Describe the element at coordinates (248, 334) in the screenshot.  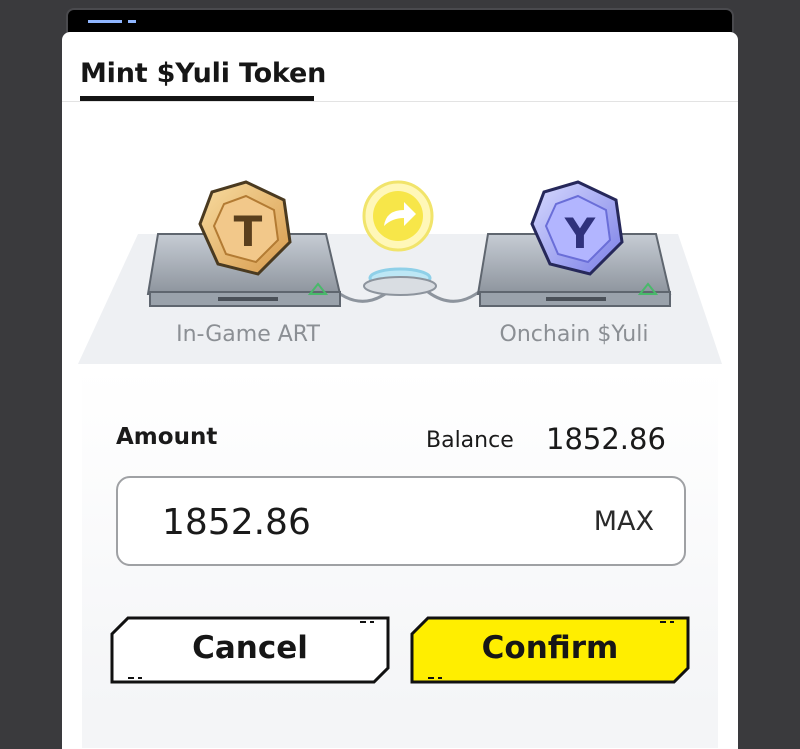
I see `source-label: In-Game ART` at that location.